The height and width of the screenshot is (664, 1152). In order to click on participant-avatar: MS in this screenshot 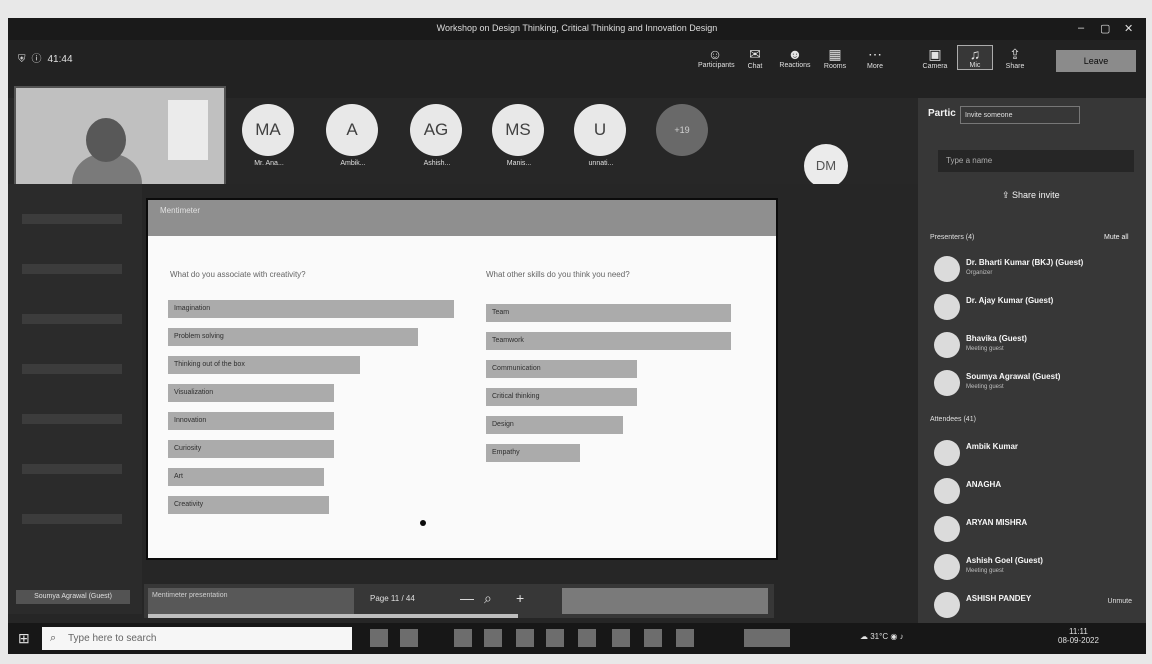, I will do `click(518, 130)`.